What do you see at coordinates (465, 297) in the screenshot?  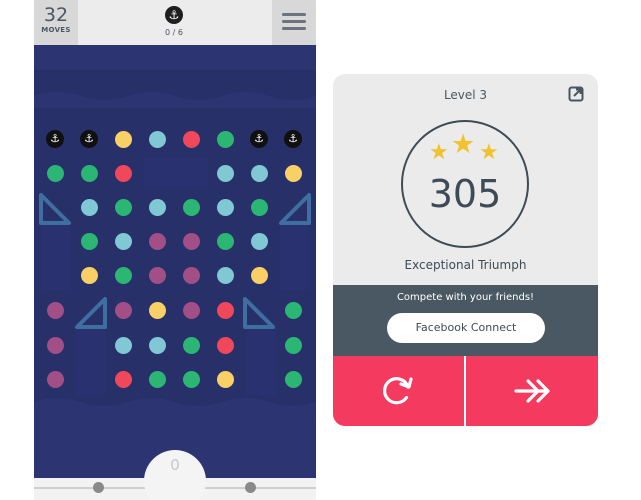 I see `compete-text: Compete with your friends!` at bounding box center [465, 297].